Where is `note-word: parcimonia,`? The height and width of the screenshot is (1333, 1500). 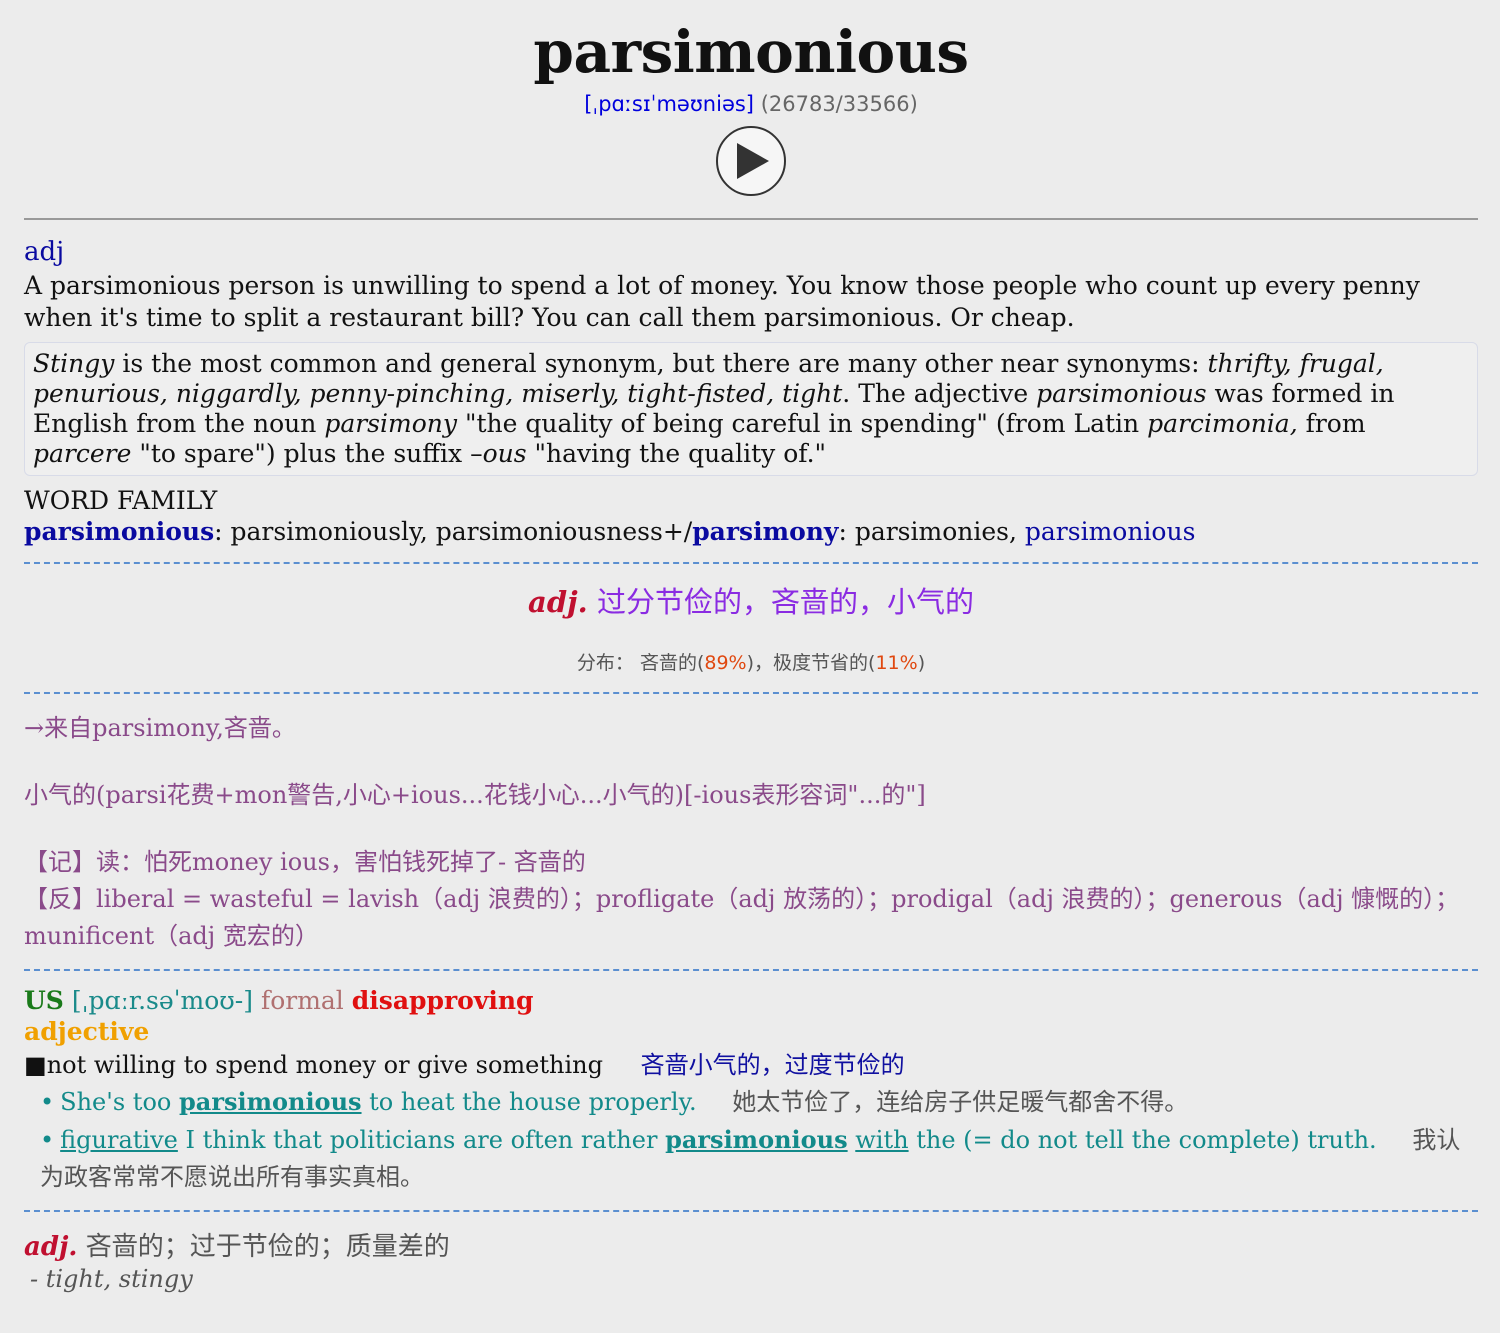
note-word: parcimonia, is located at coordinates (1222, 423).